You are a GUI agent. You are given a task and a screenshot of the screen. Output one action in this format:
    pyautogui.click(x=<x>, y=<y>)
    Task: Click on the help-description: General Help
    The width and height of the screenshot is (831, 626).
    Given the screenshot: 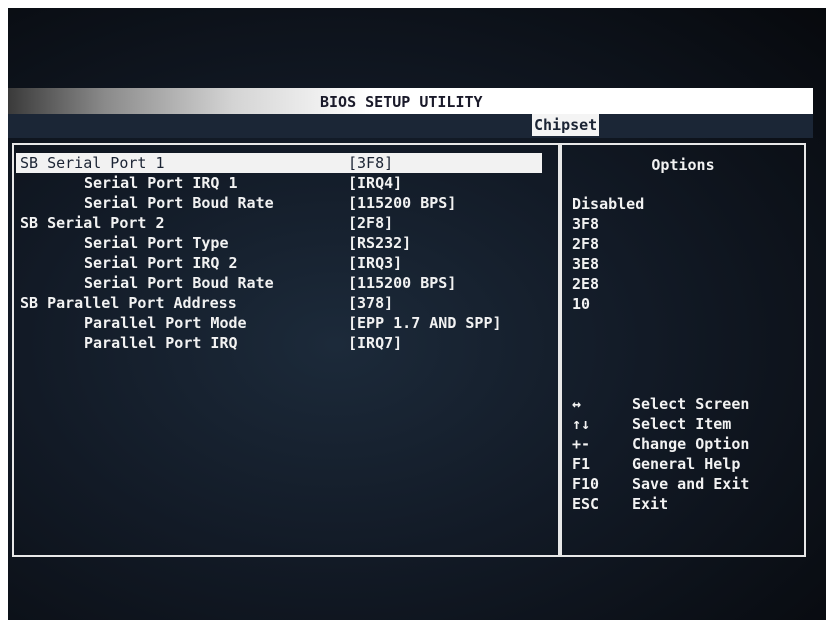 What is the action you would take?
    pyautogui.click(x=686, y=464)
    